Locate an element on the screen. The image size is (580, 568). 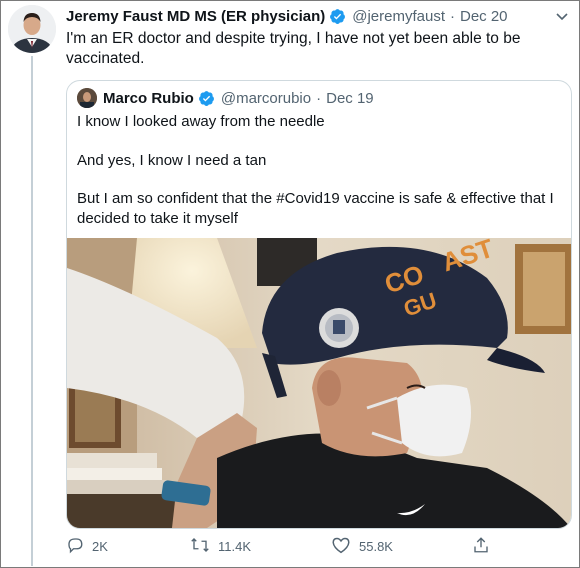
author-name: Jeremy Faust MD MS (ER physician) is located at coordinates (195, 16).